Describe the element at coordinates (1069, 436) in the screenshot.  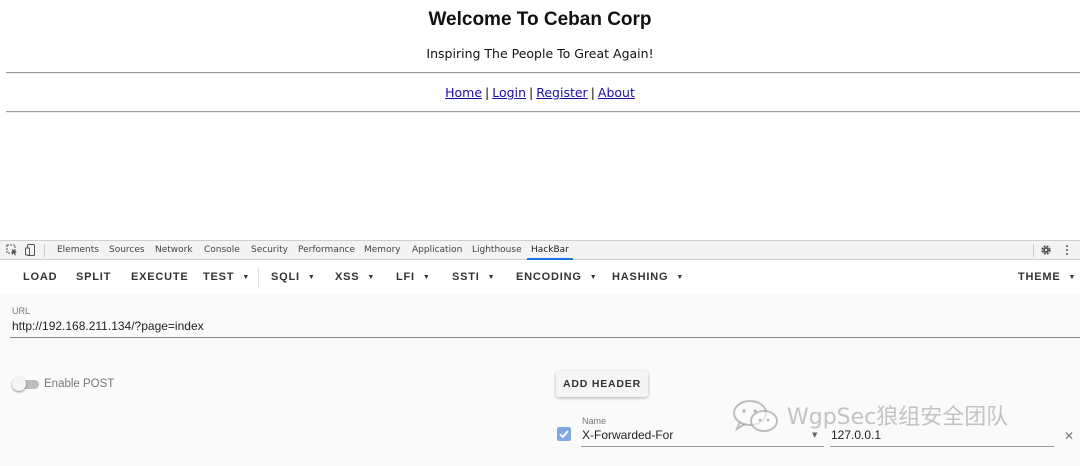
I see `remove-header-icon: ✕` at that location.